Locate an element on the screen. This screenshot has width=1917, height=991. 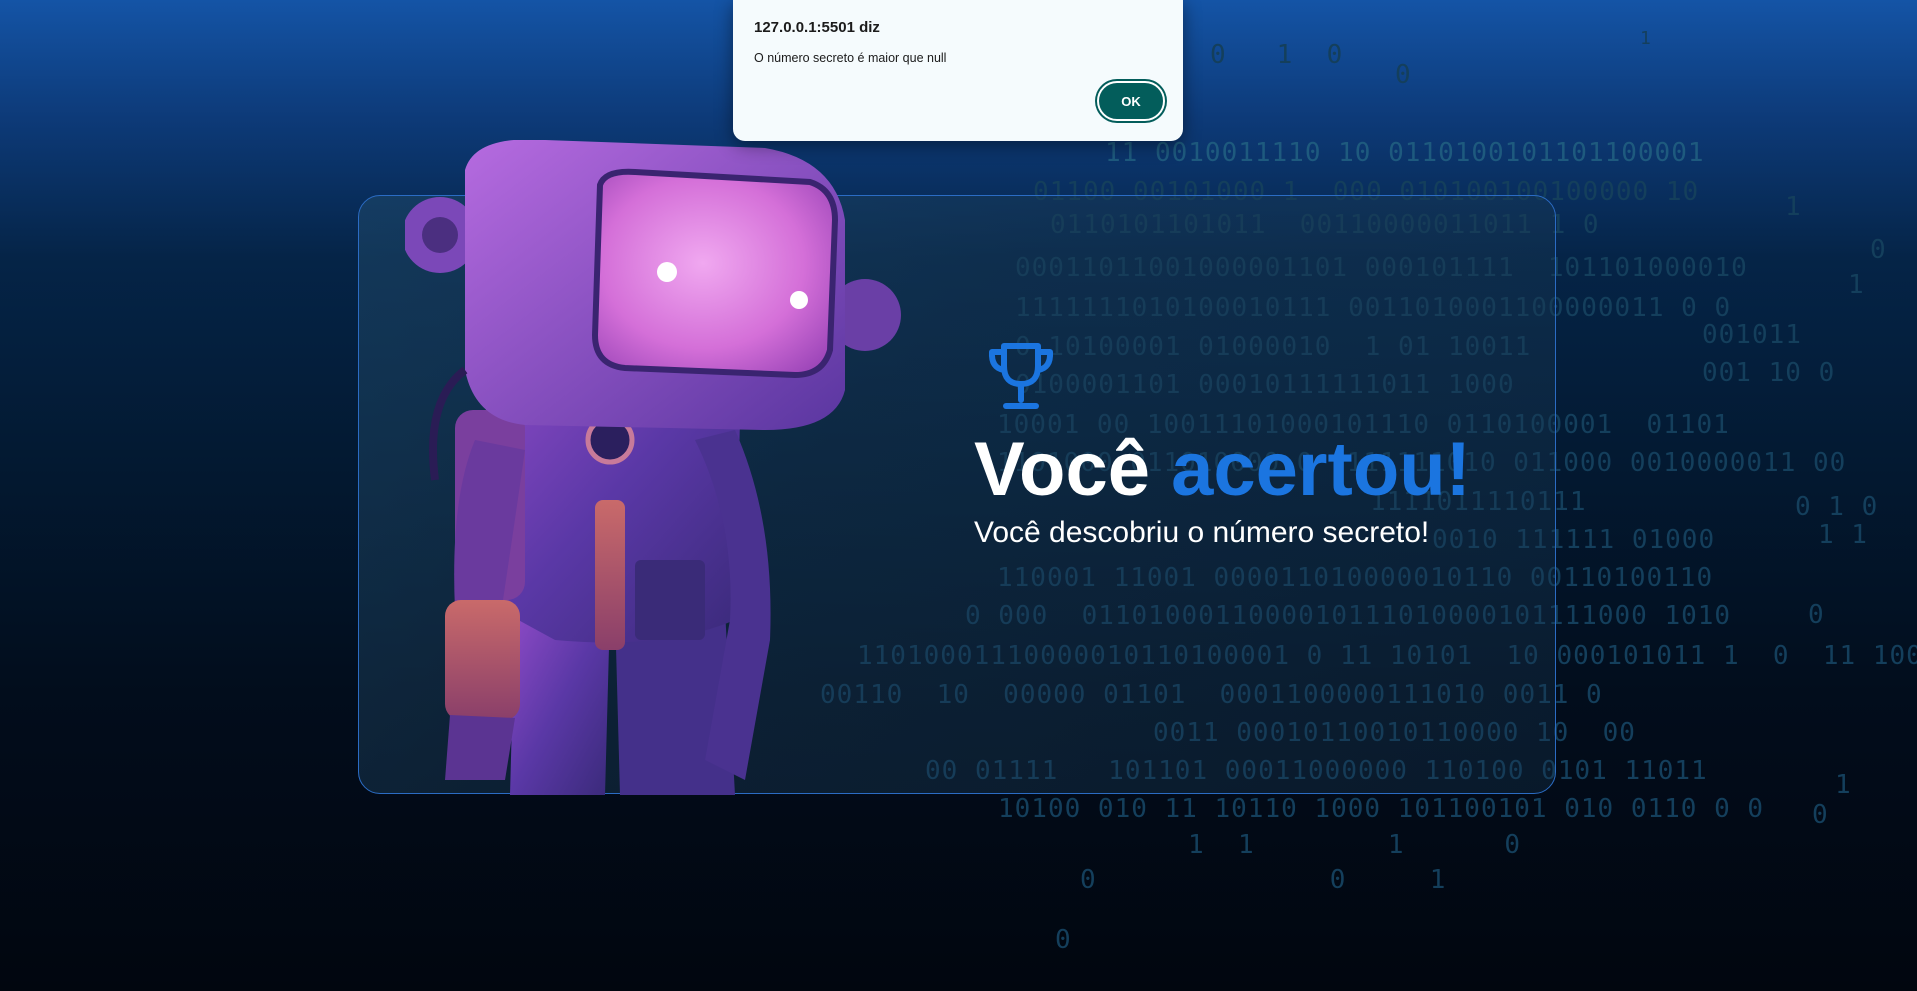
binary-text: 0 0 1 is located at coordinates (1263, 880).